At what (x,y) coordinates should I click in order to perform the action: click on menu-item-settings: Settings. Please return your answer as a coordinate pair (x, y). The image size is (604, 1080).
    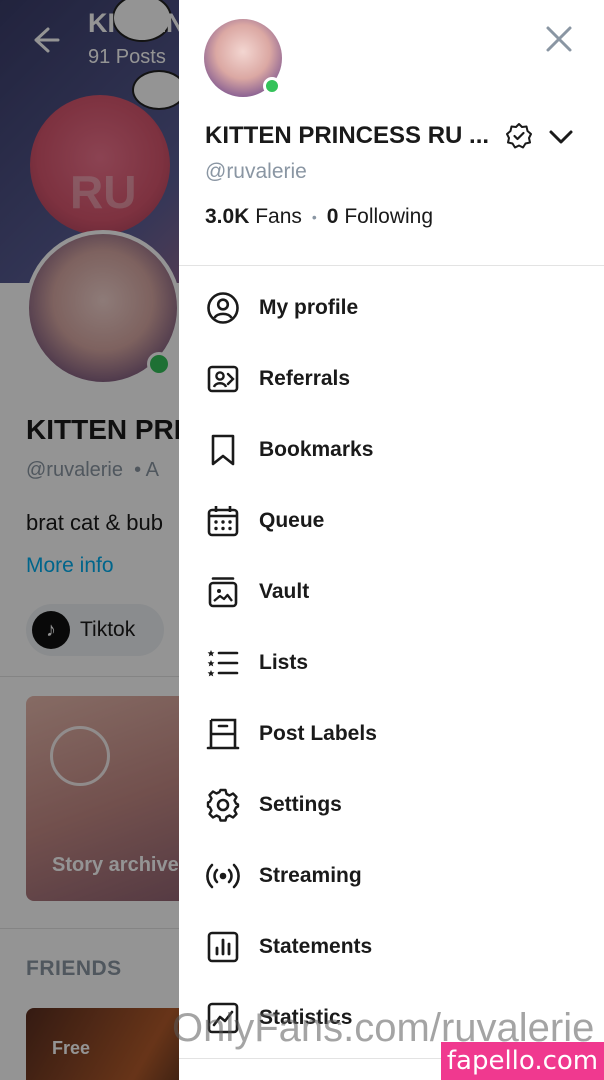
    Looking at the image, I should click on (391, 804).